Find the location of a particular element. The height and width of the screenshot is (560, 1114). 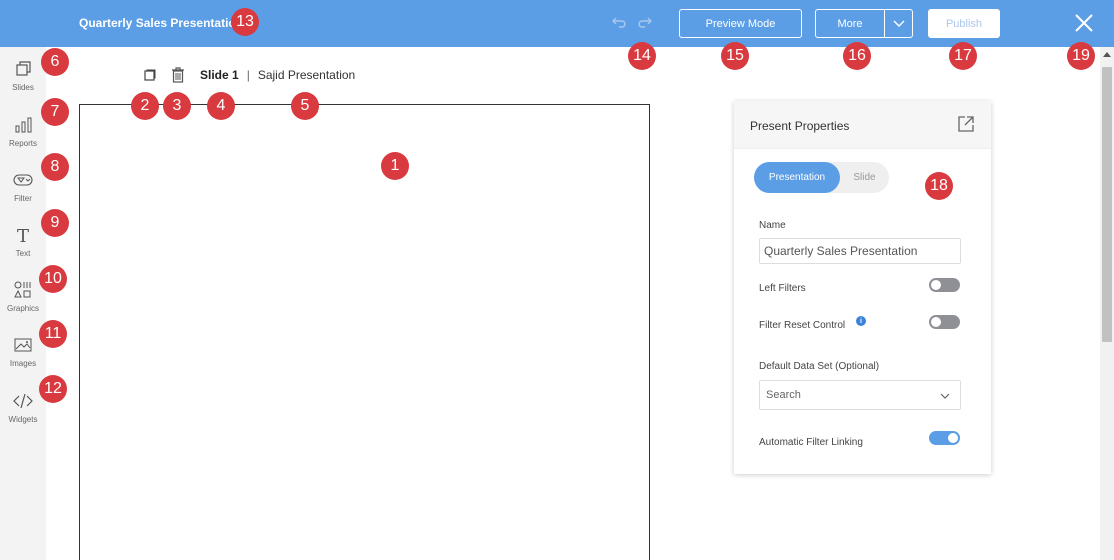

annotation-marker: 6 is located at coordinates (55, 62).